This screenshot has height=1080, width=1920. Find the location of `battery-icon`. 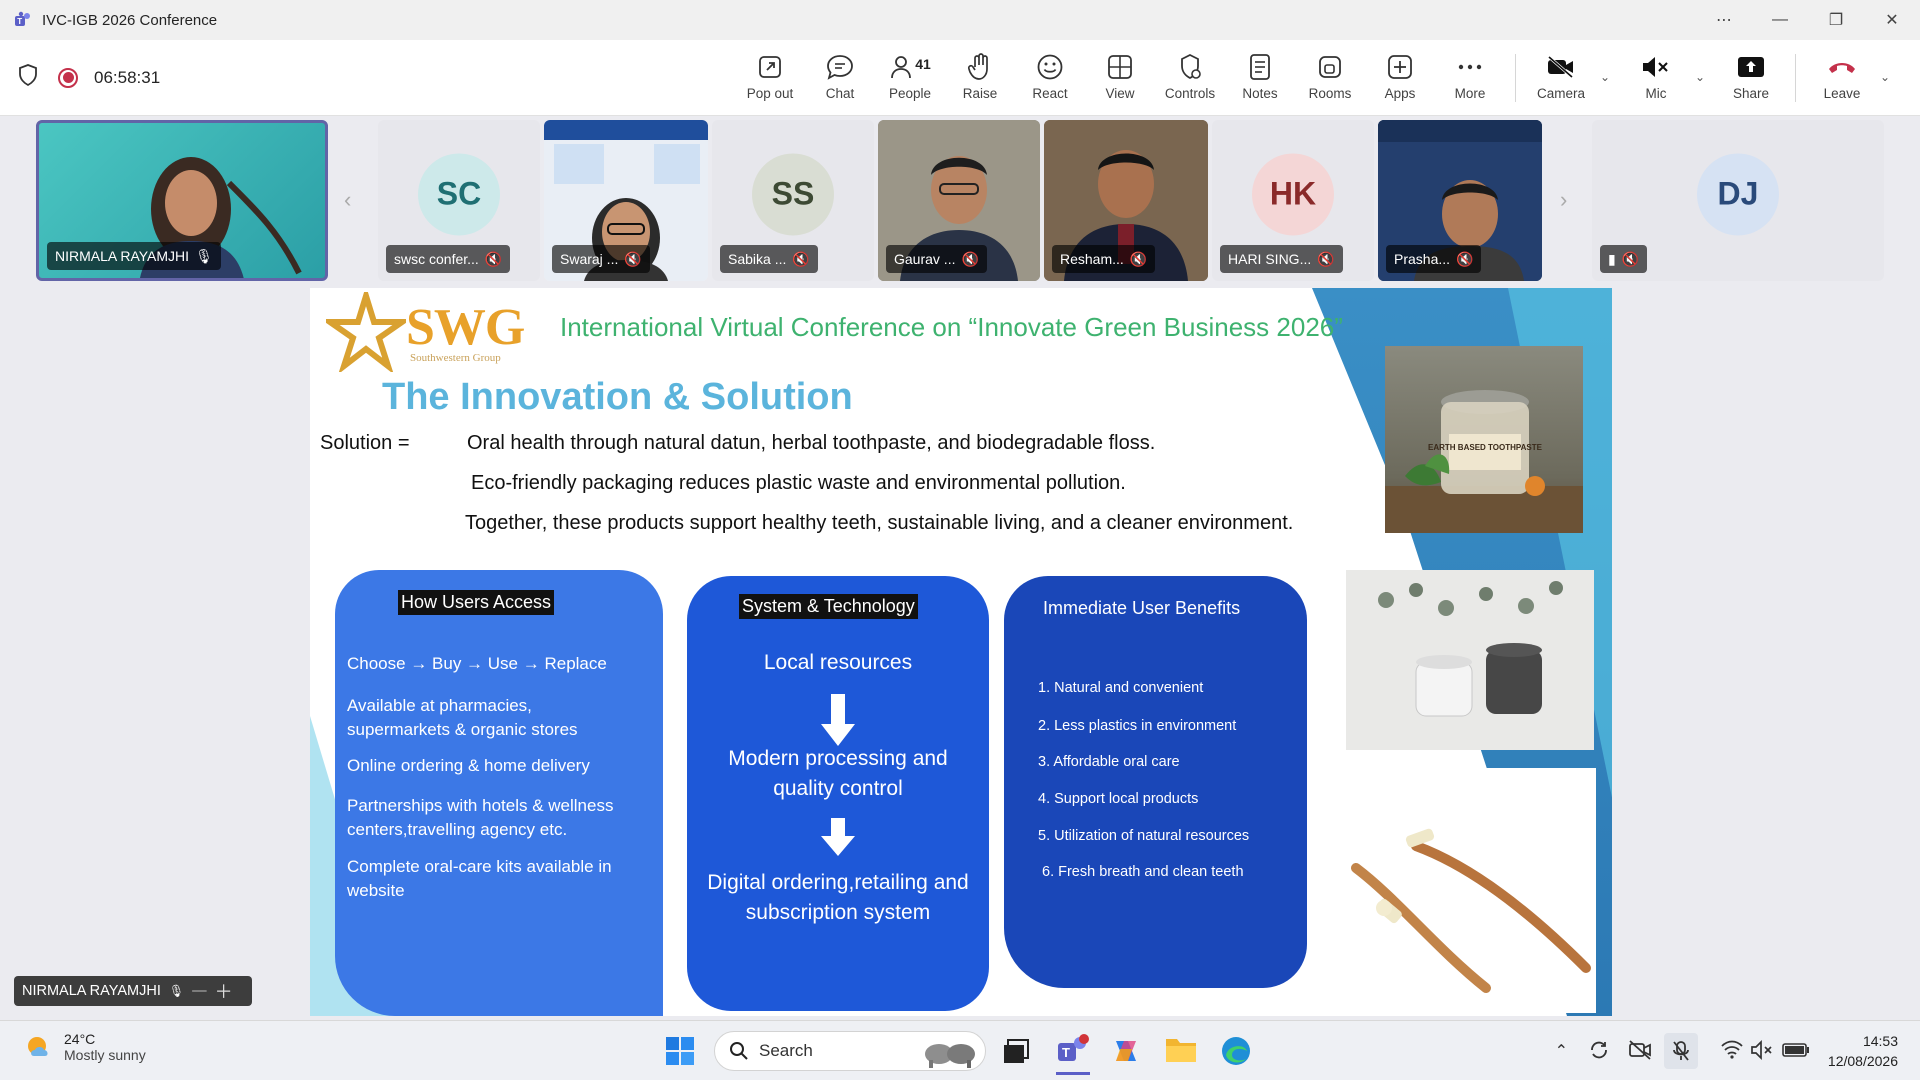

battery-icon is located at coordinates (1796, 1052).